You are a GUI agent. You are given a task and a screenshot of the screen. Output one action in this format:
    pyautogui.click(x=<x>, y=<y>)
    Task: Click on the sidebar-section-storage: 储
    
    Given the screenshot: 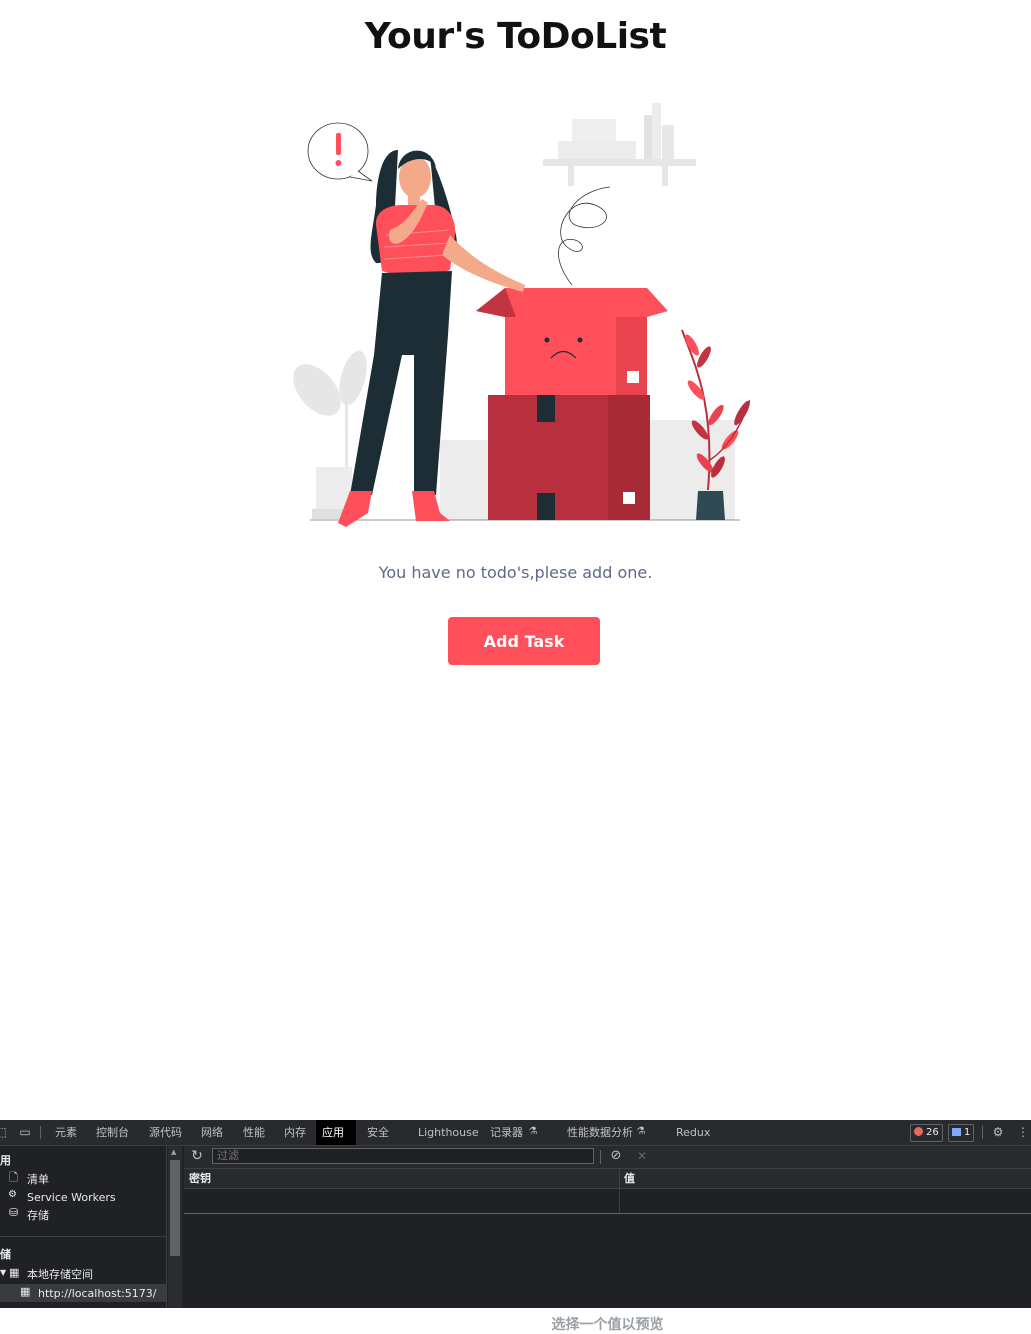 What is the action you would take?
    pyautogui.click(x=5, y=1254)
    